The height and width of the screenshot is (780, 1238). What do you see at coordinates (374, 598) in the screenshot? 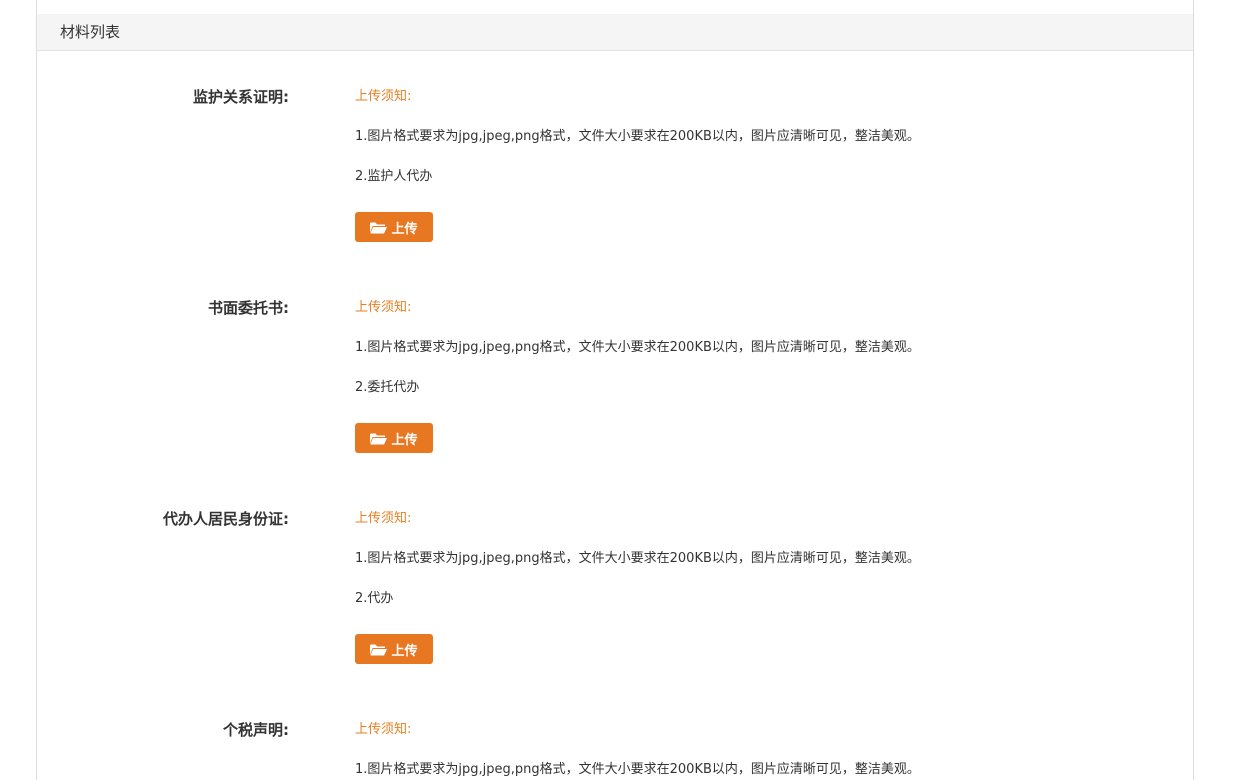
I see `notice-line-note: 2.代办` at bounding box center [374, 598].